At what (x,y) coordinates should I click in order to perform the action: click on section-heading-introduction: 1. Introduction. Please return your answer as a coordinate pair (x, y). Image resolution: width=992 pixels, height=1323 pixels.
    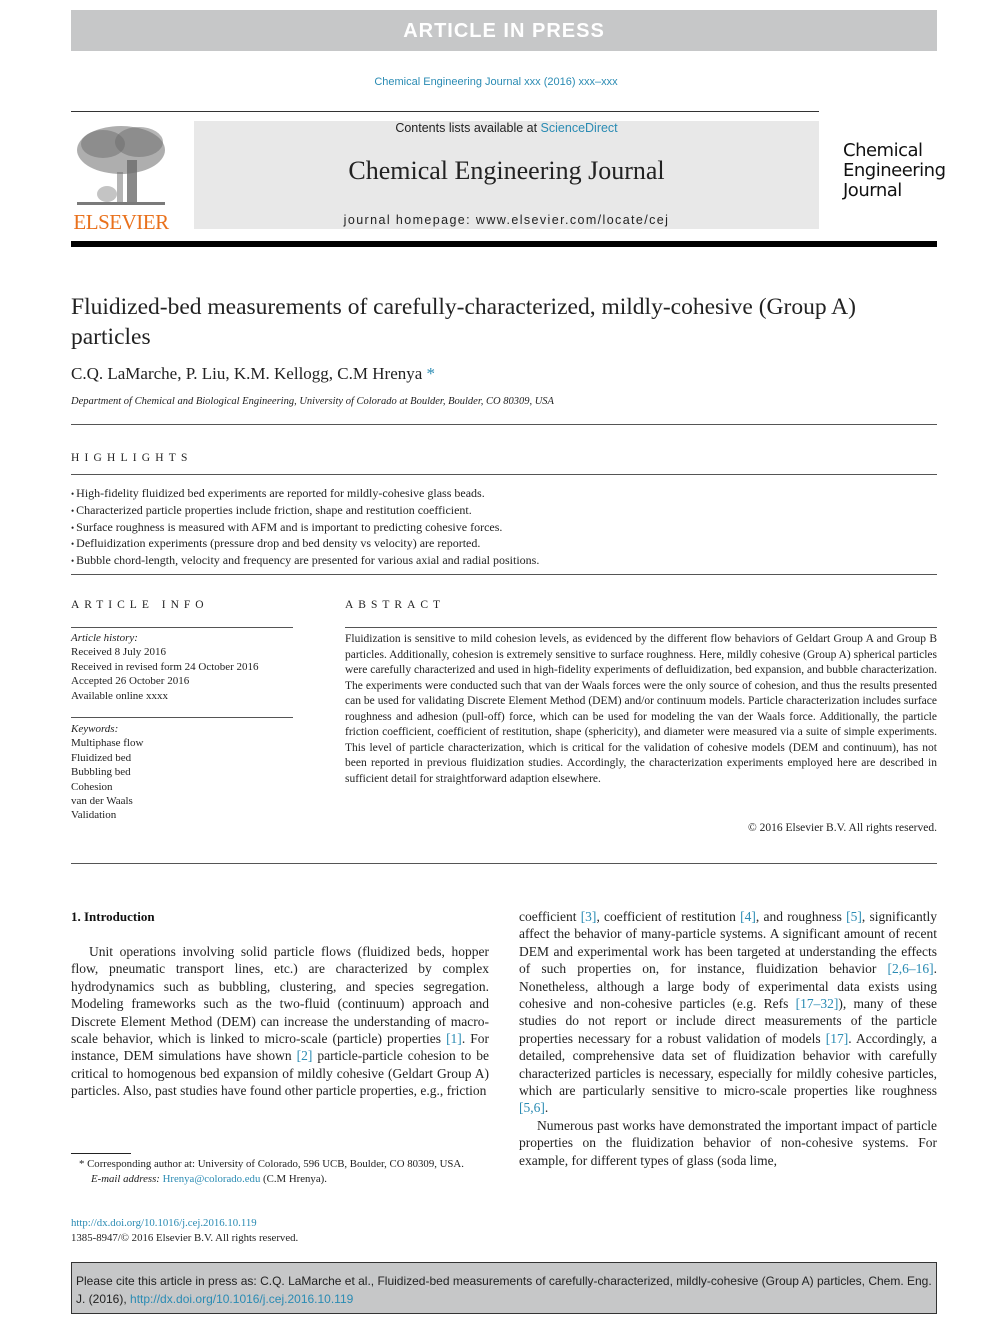
    Looking at the image, I should click on (113, 916).